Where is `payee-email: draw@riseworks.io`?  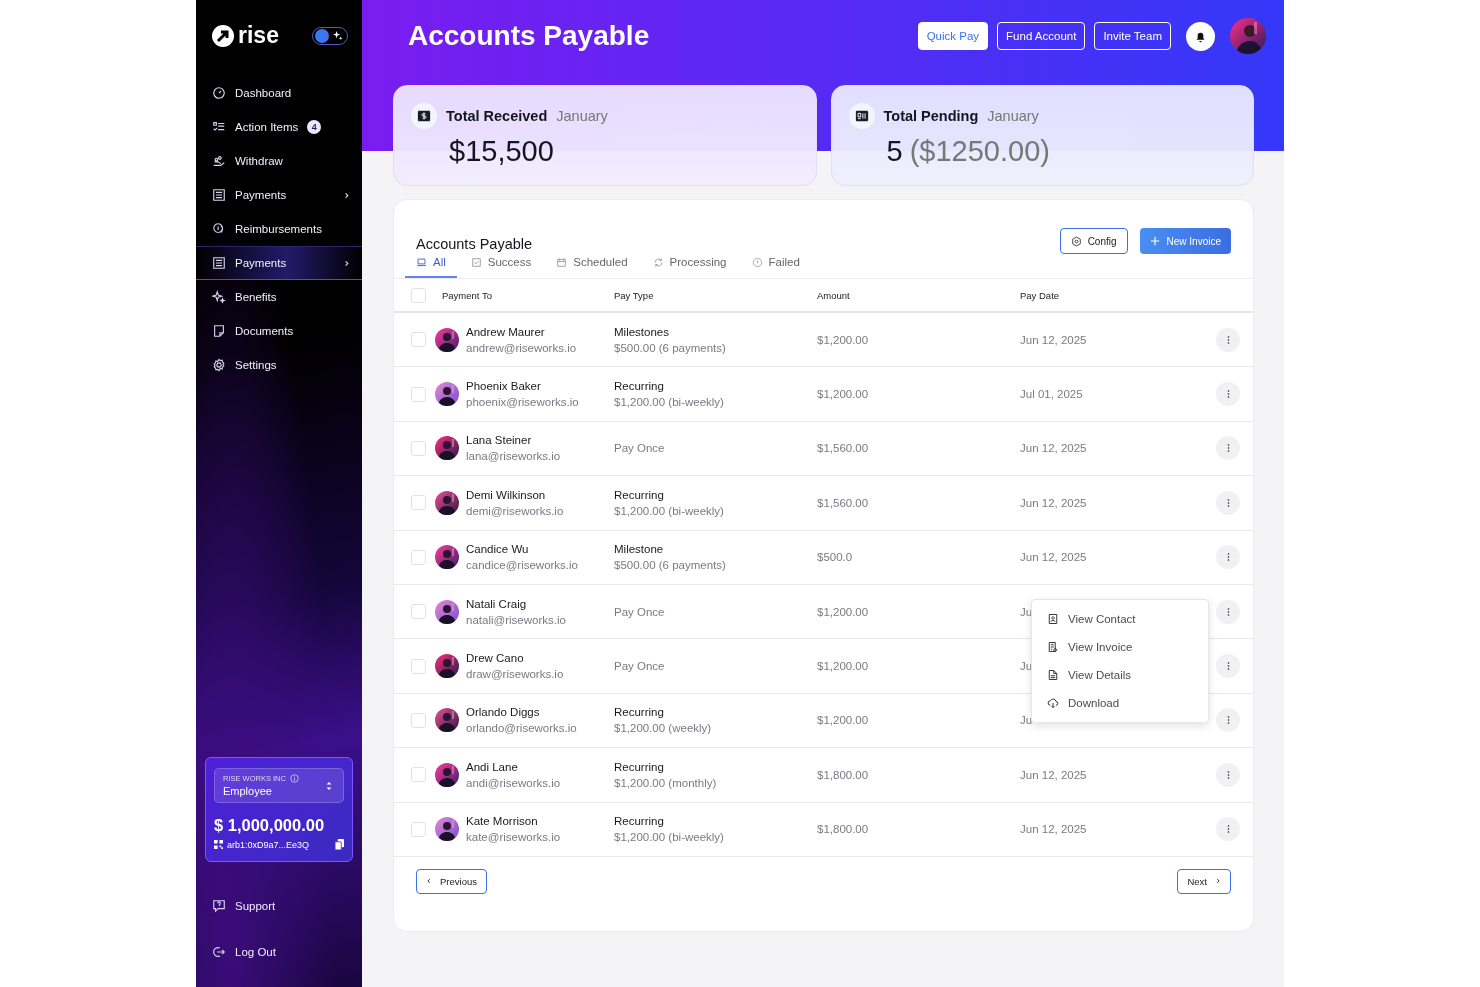
payee-email: draw@riseworks.io is located at coordinates (515, 675).